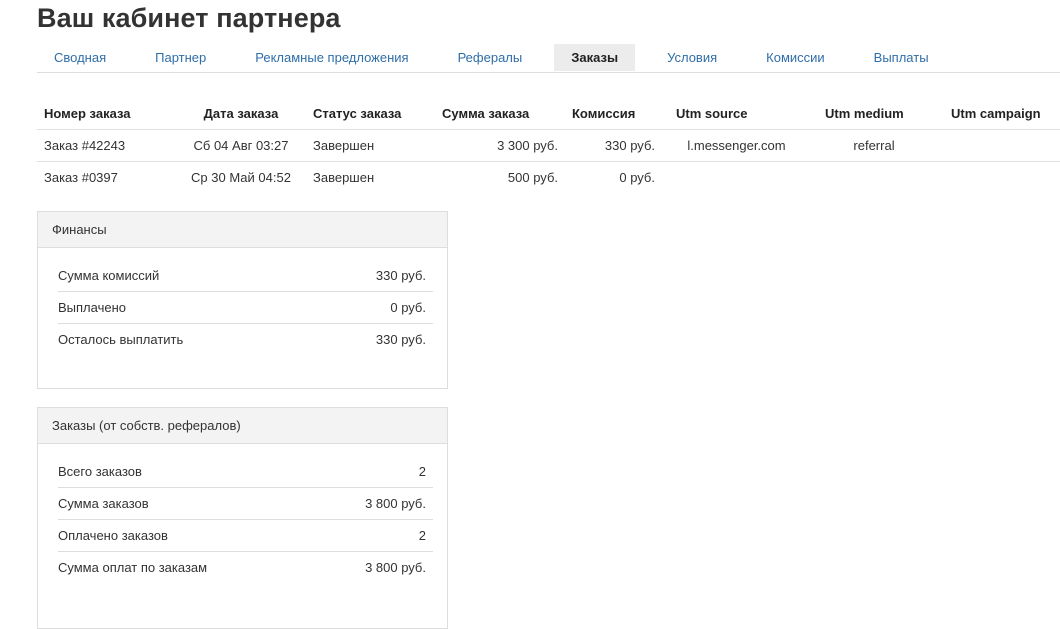 Image resolution: width=1060 pixels, height=629 pixels. Describe the element at coordinates (422, 471) in the screenshot. I see `total-orders-value: 2` at that location.